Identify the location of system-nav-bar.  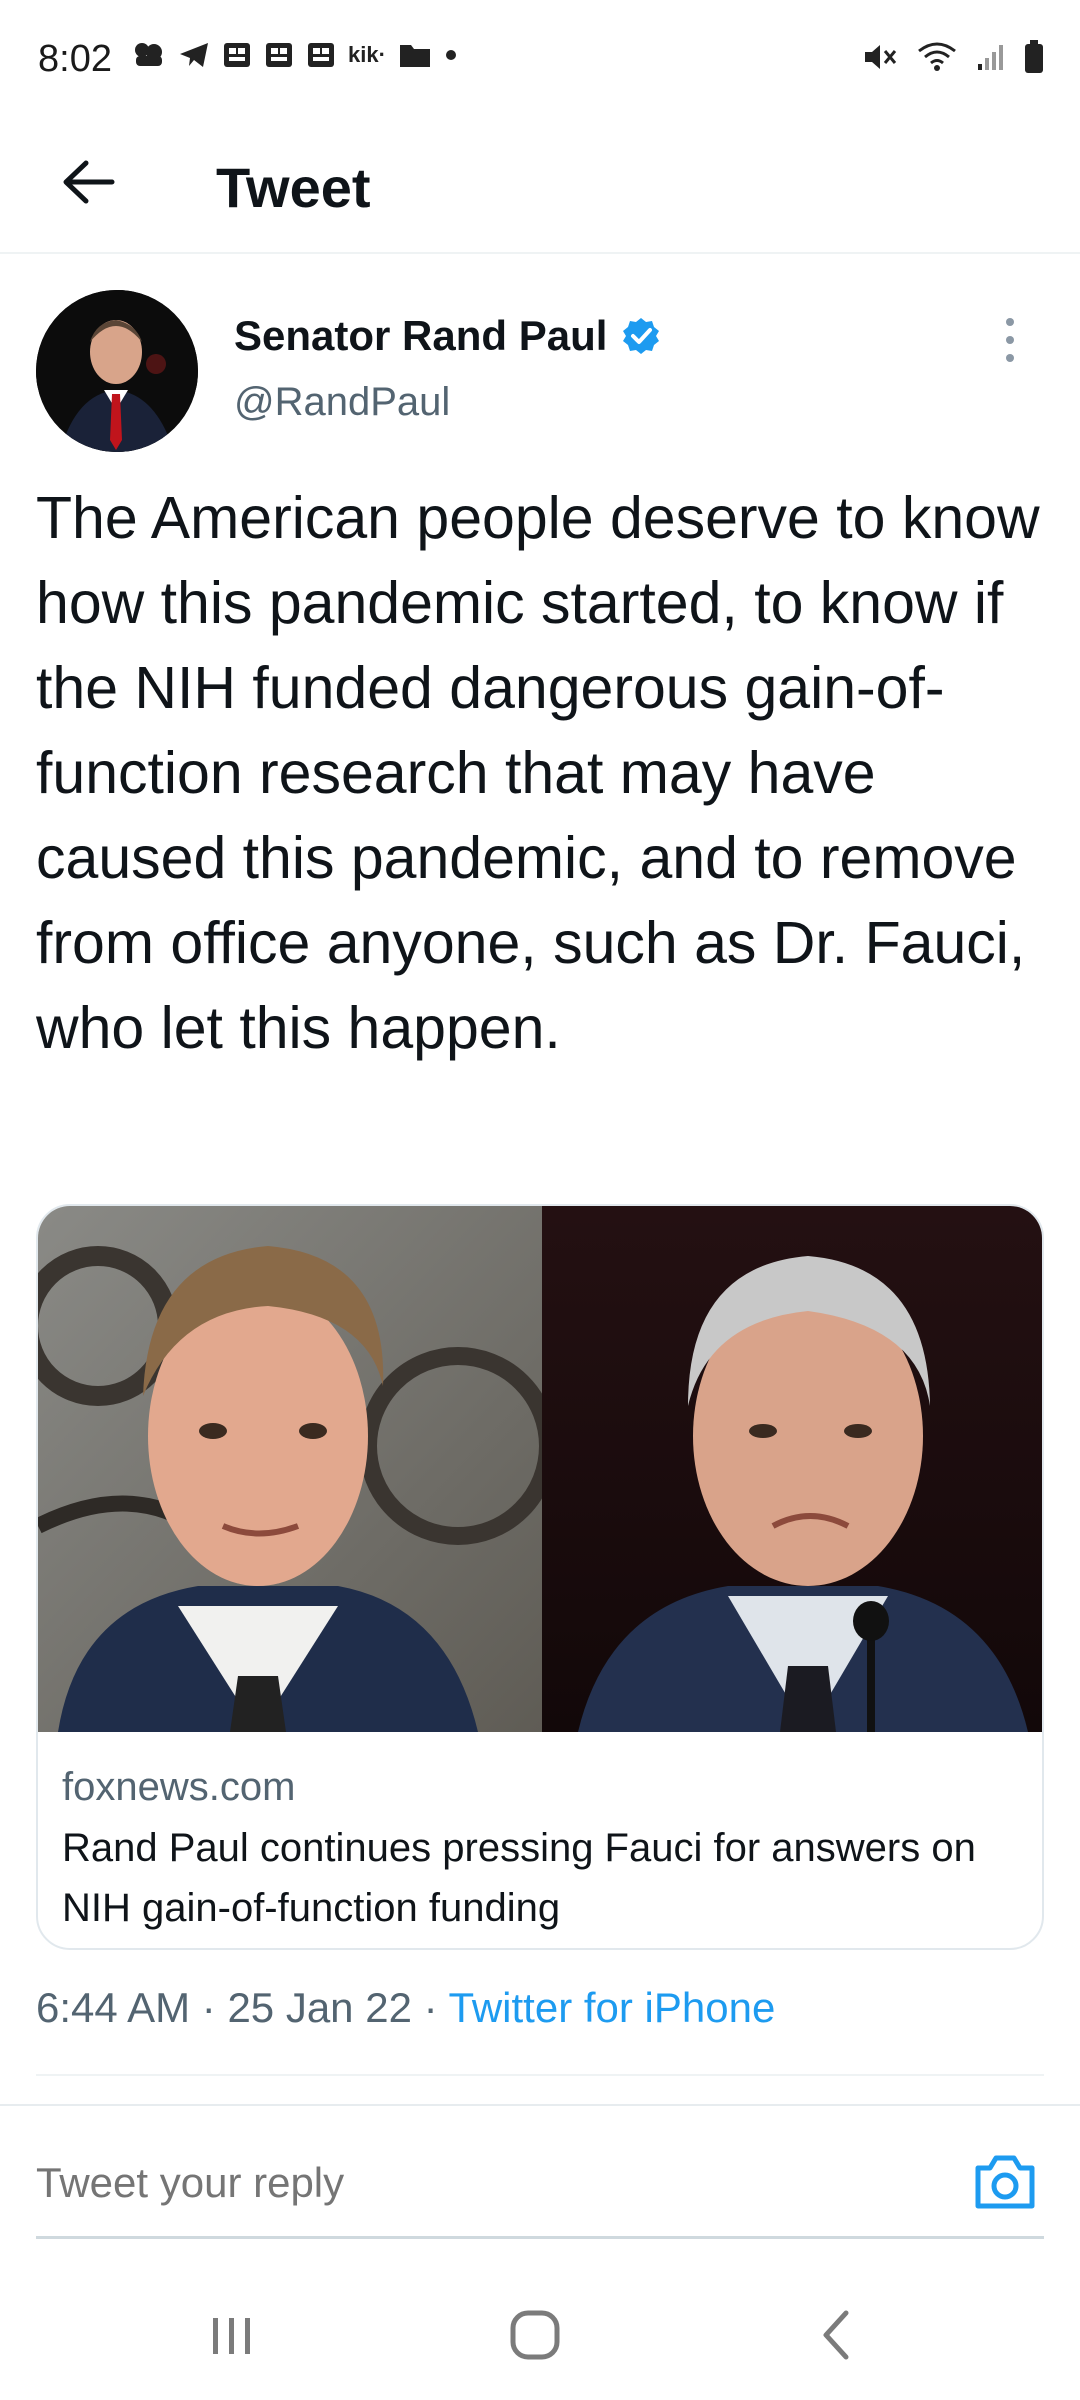
(540, 2330).